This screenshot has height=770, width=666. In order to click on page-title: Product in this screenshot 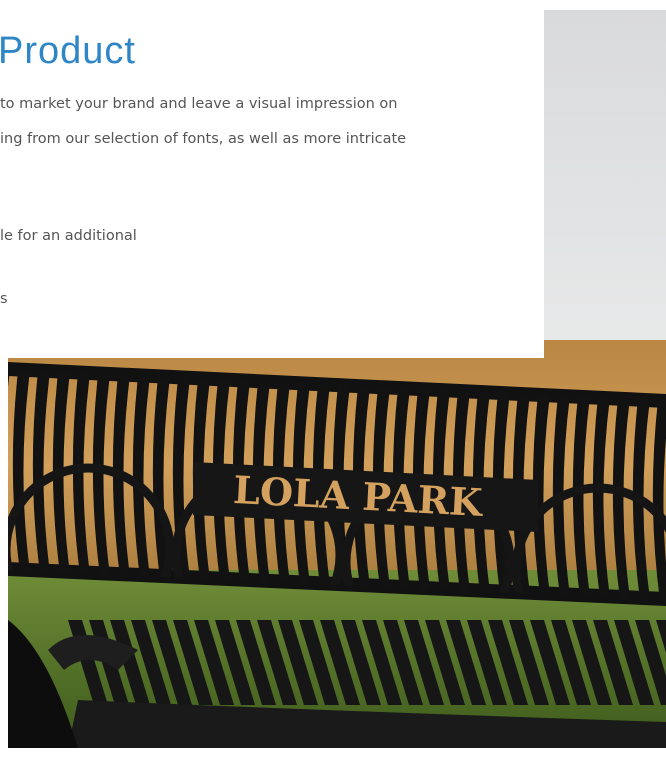, I will do `click(68, 51)`.